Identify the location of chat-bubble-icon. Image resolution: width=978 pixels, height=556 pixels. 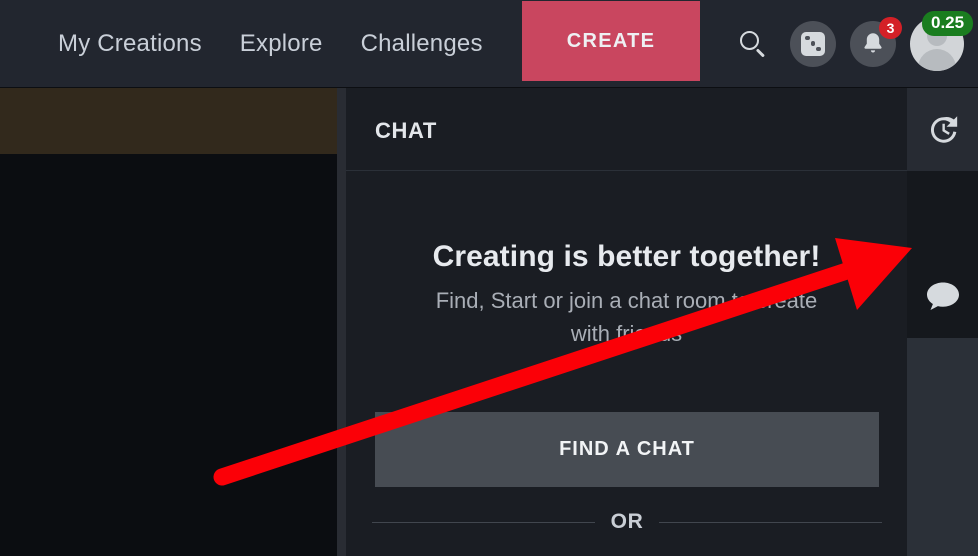
(942, 296).